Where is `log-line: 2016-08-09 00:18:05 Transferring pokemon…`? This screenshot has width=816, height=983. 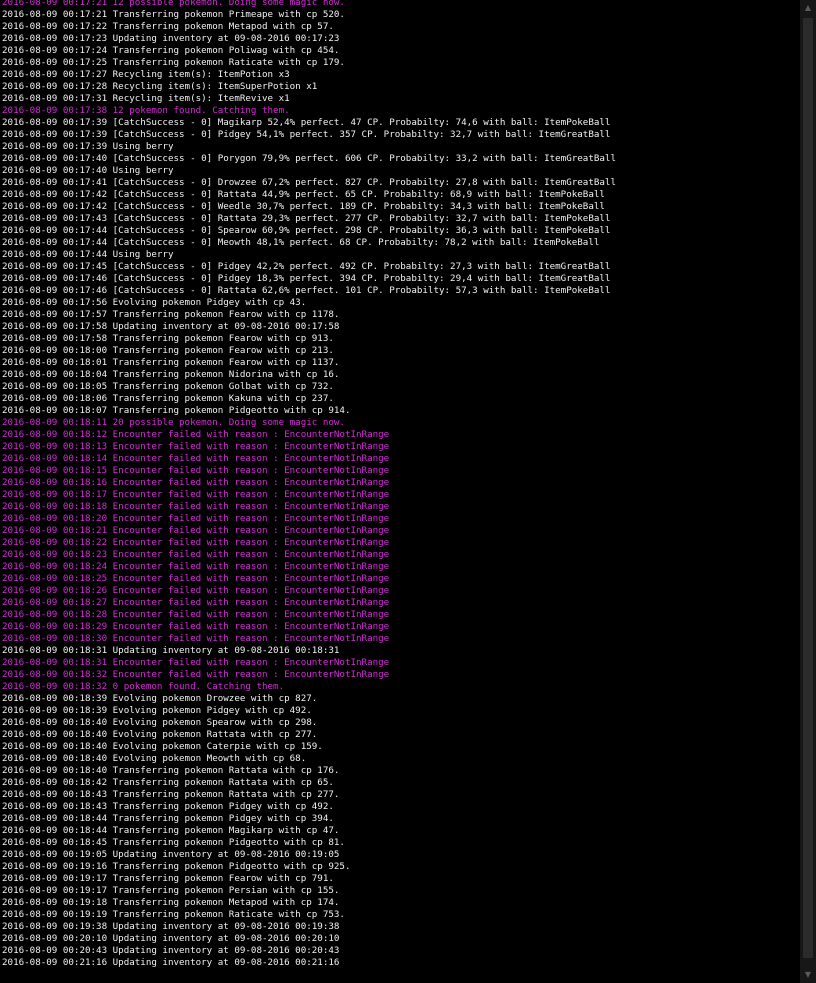 log-line: 2016-08-09 00:18:05 Transferring pokemon… is located at coordinates (168, 386).